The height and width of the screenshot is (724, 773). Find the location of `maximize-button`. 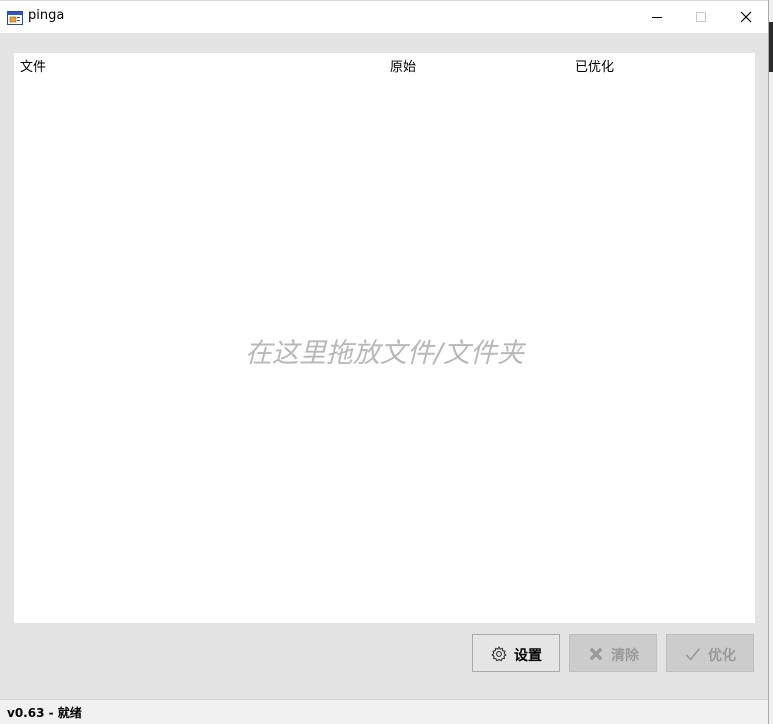

maximize-button is located at coordinates (701, 16).